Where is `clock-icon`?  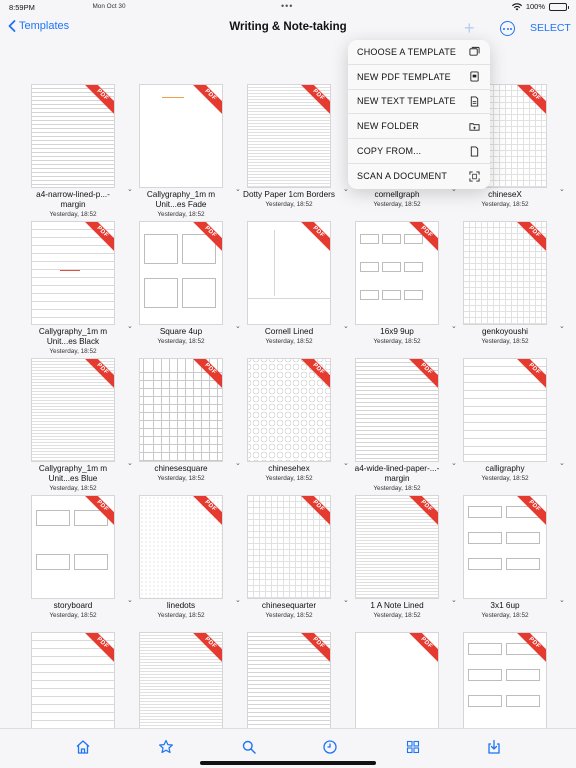 clock-icon is located at coordinates (330, 747).